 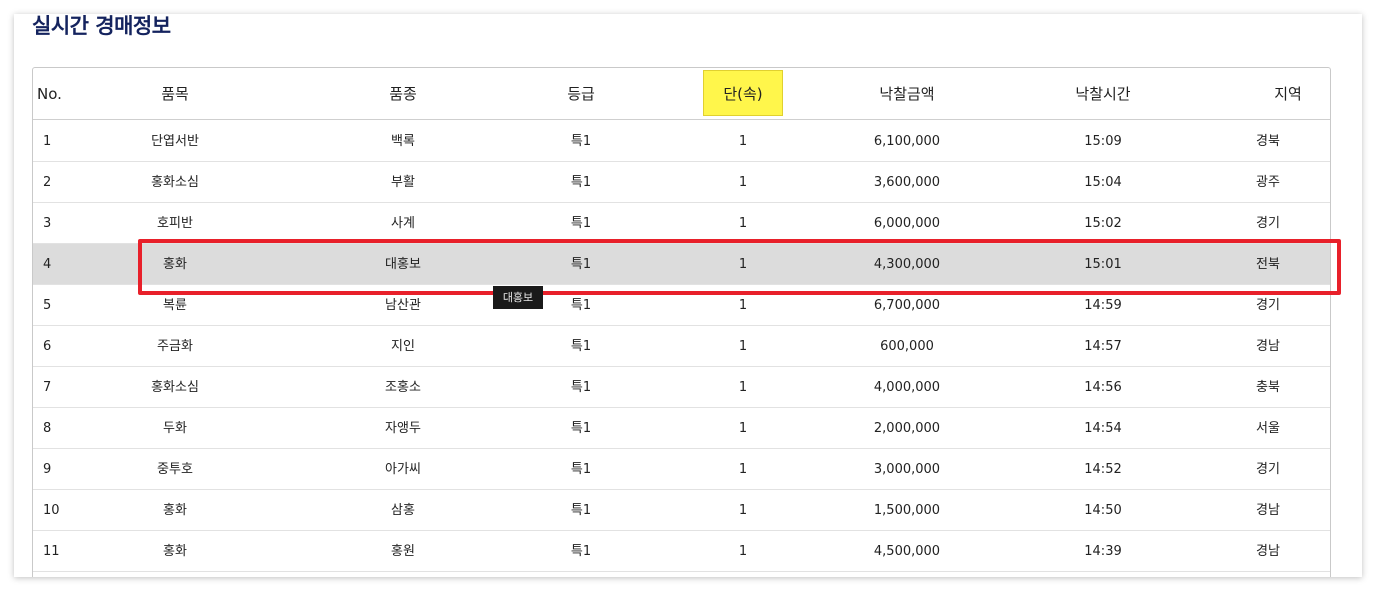 What do you see at coordinates (403, 428) in the screenshot?
I see `cell-variety: 자앵두` at bounding box center [403, 428].